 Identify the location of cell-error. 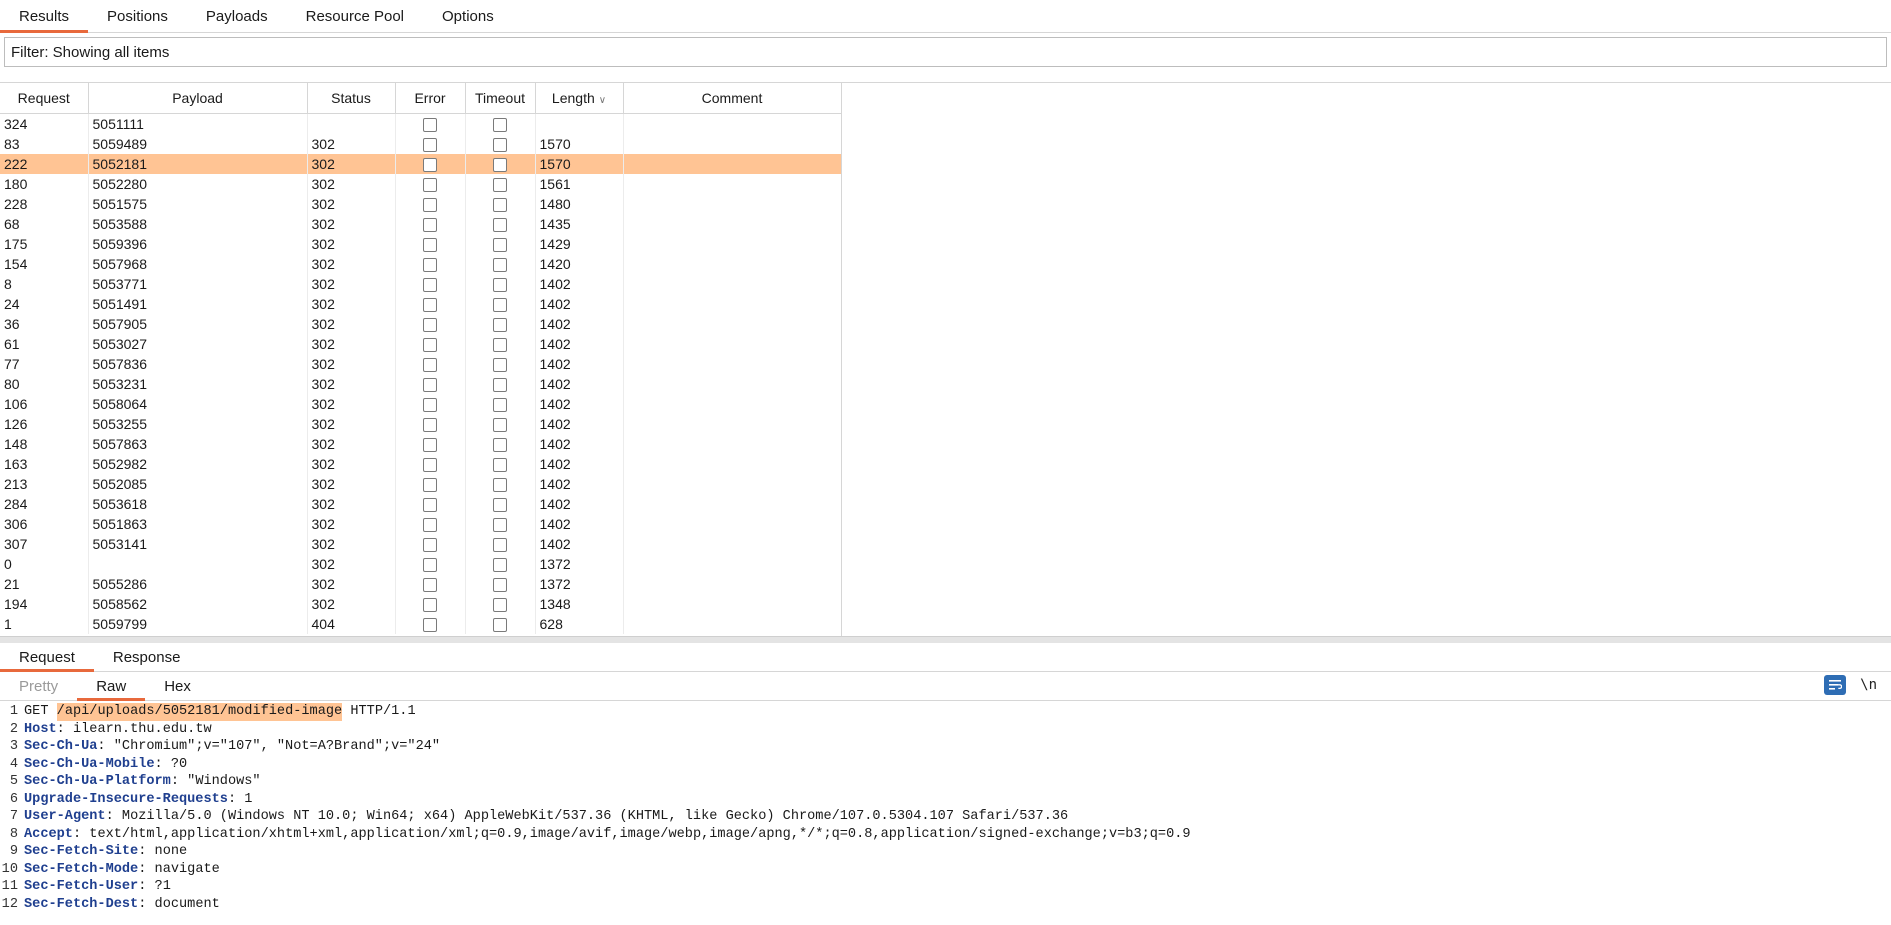
(430, 604).